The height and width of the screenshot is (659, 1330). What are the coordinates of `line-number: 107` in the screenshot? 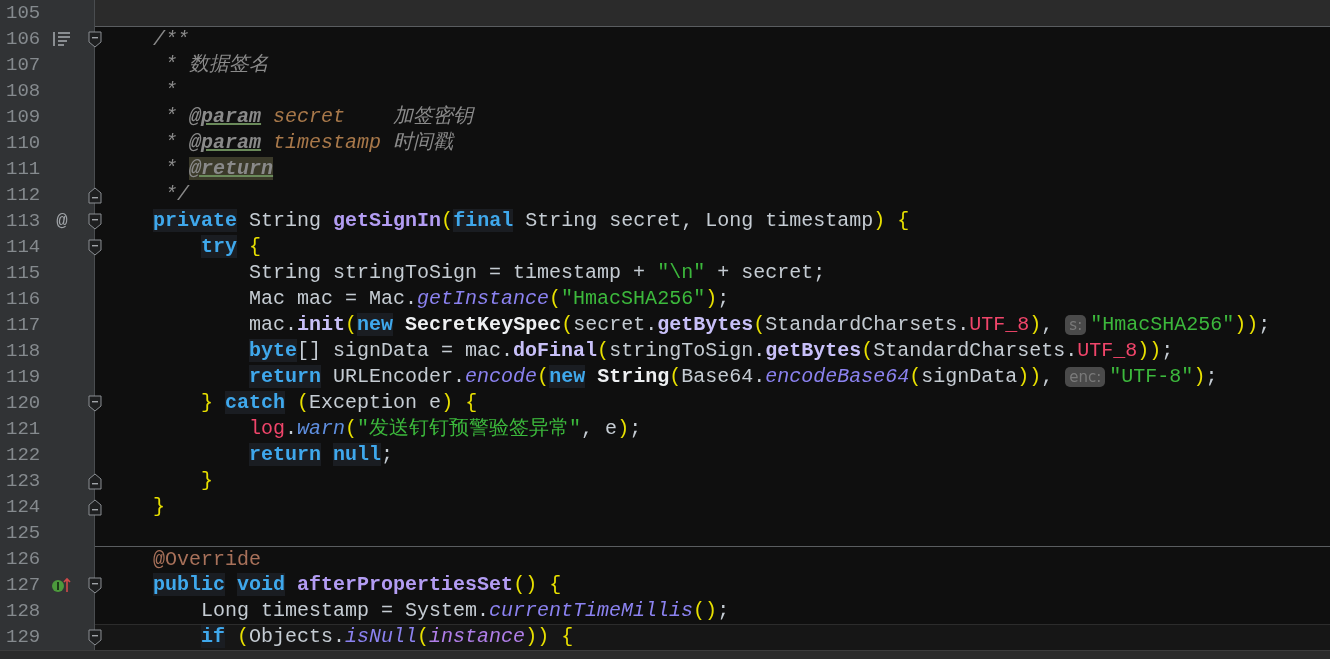 It's located at (24, 65).